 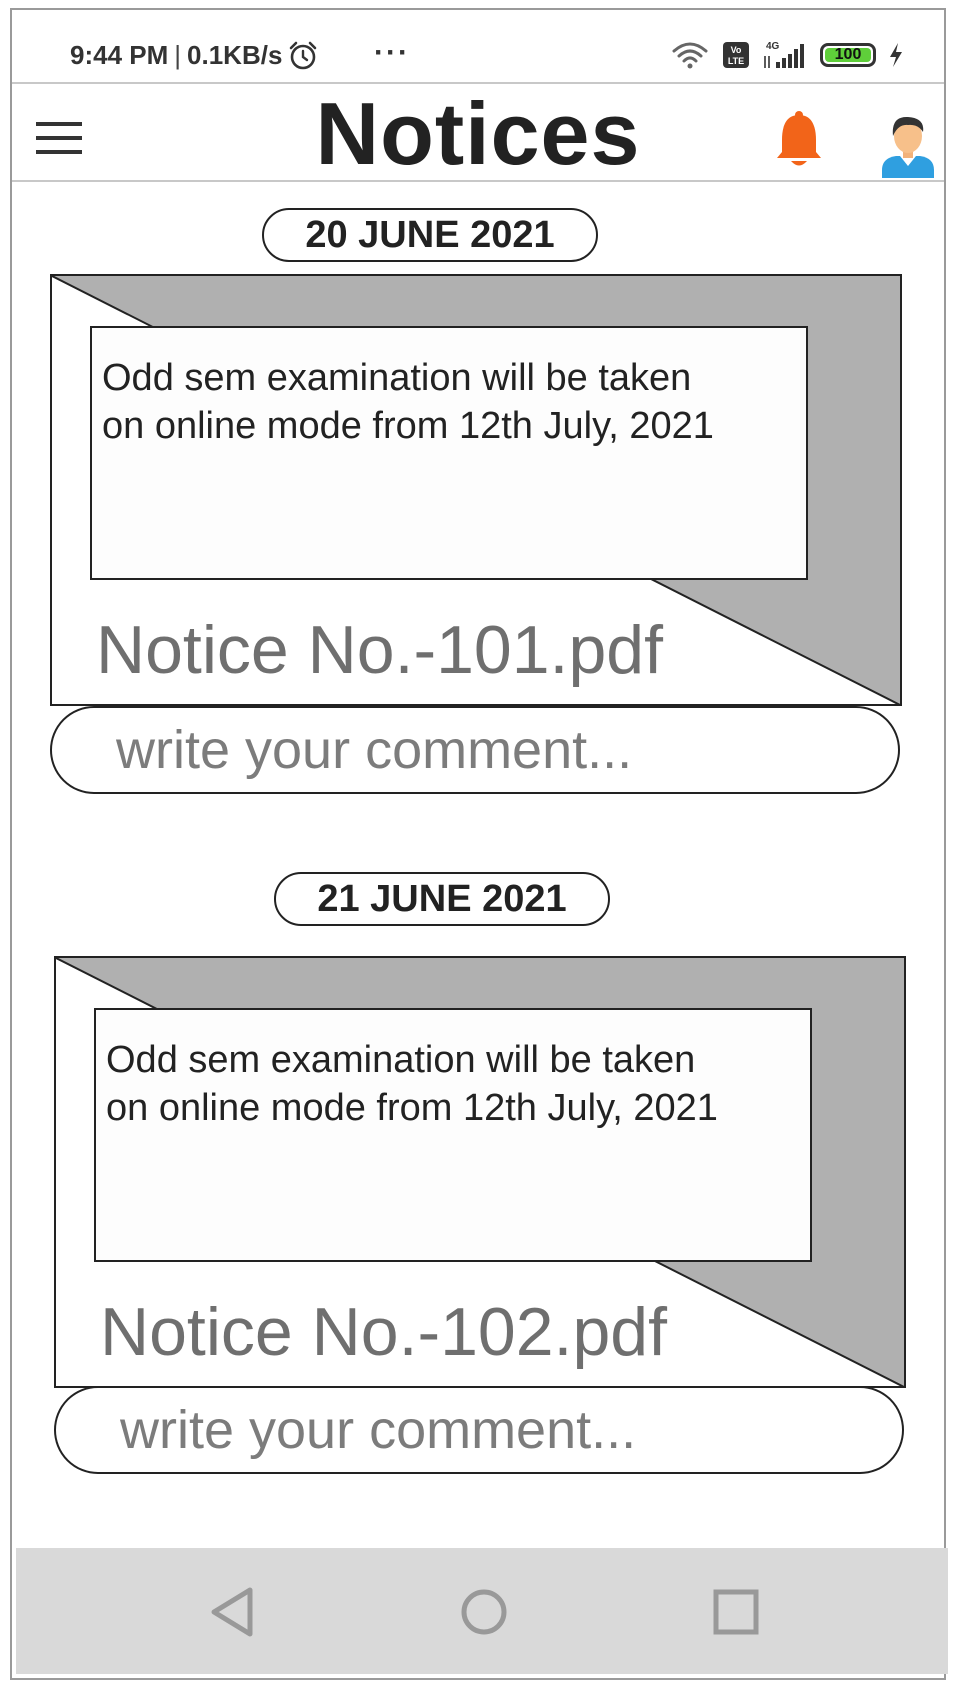 What do you see at coordinates (799, 140) in the screenshot?
I see `bell-icon` at bounding box center [799, 140].